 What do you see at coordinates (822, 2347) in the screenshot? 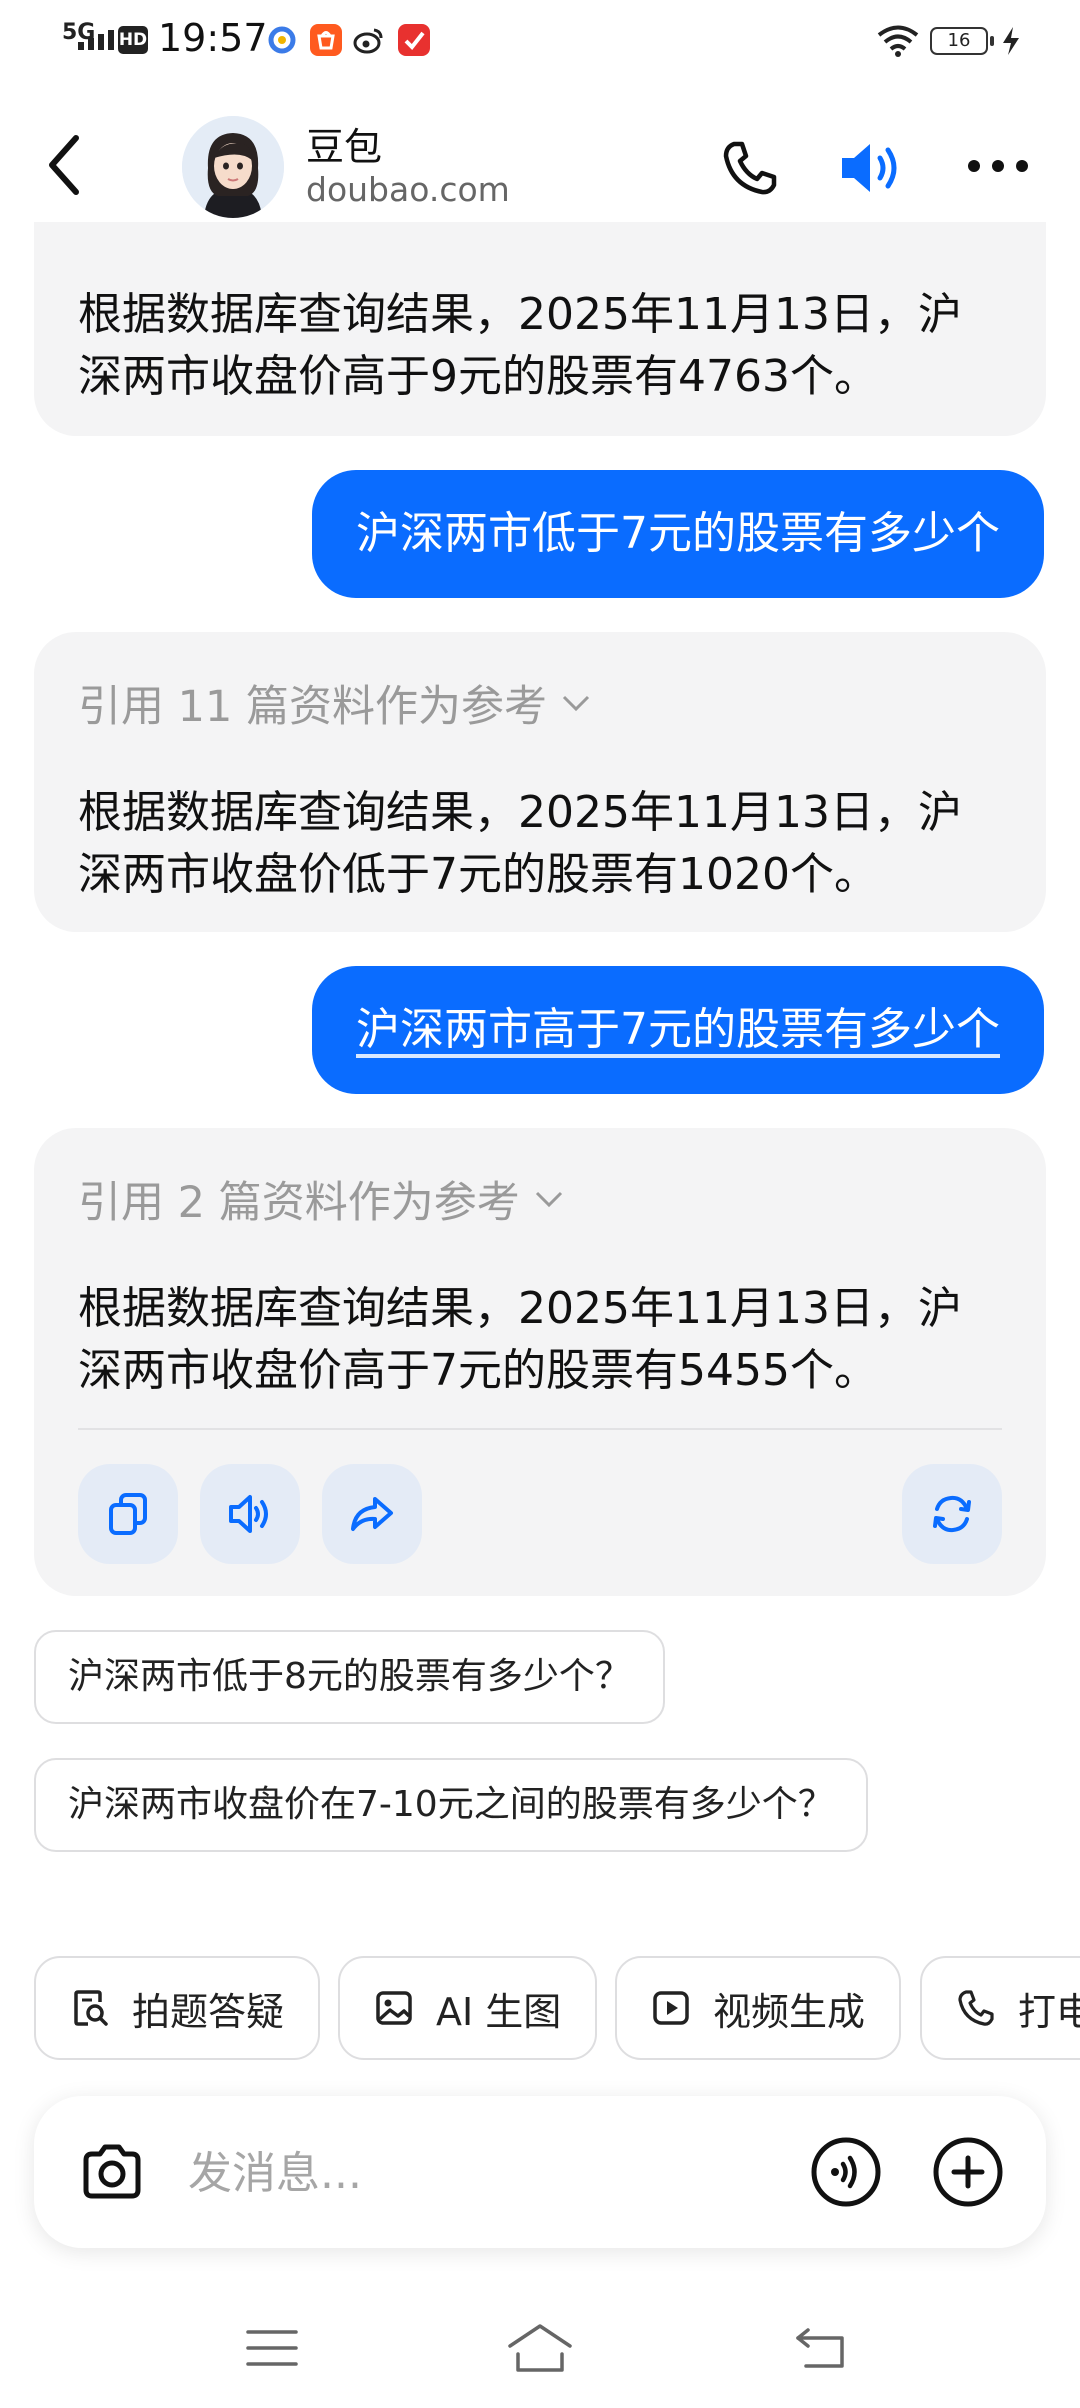
I see `back-icon` at bounding box center [822, 2347].